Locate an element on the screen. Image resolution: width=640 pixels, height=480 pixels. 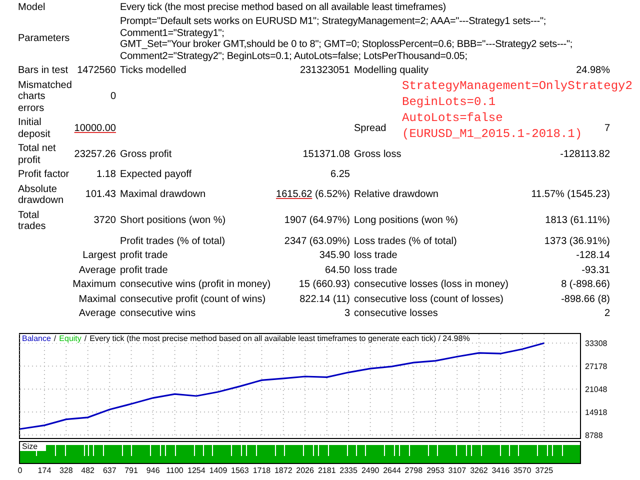
axis-label: 637 is located at coordinates (109, 470).